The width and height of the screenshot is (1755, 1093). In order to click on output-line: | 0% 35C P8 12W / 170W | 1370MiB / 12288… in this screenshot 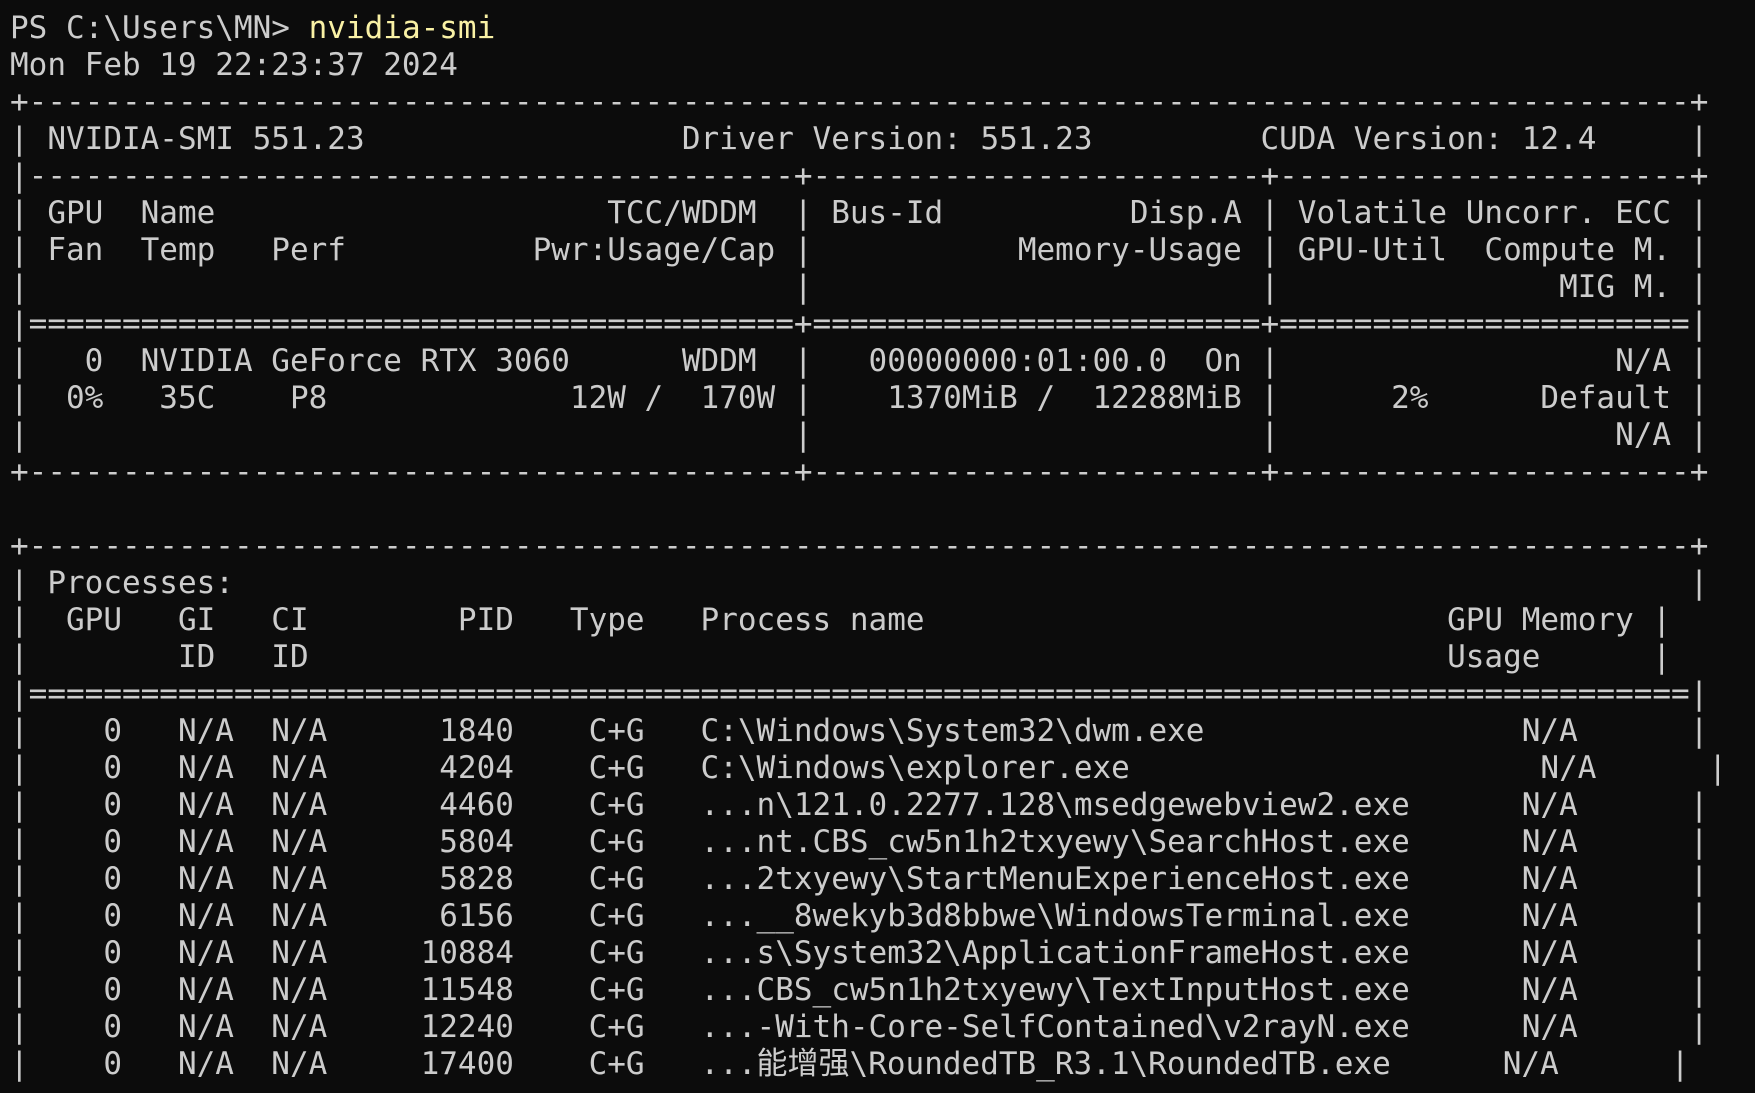, I will do `click(859, 398)`.